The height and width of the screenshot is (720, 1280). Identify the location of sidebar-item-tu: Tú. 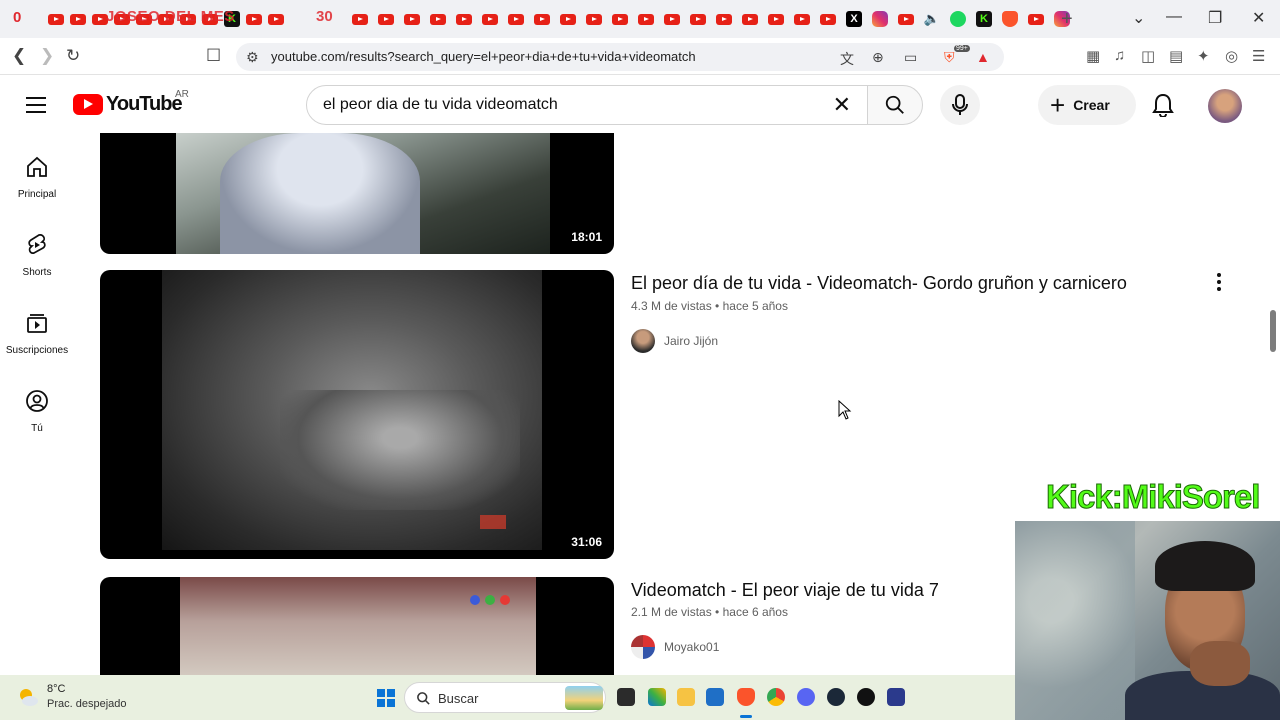
(37, 412).